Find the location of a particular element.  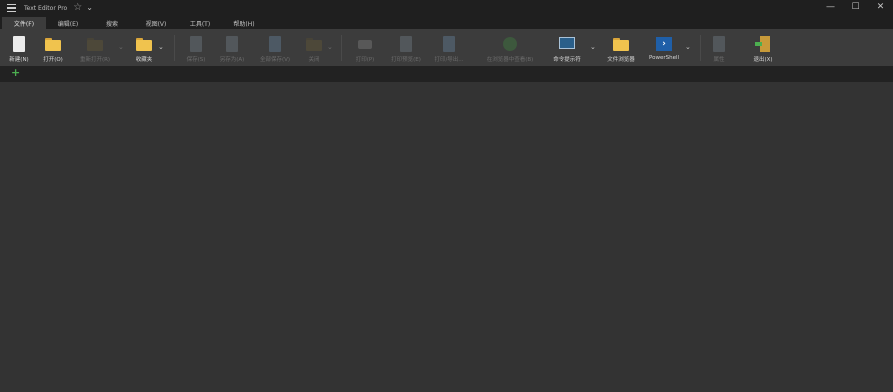

command-prompt-dropdown-icon: ⌄ is located at coordinates (593, 47).